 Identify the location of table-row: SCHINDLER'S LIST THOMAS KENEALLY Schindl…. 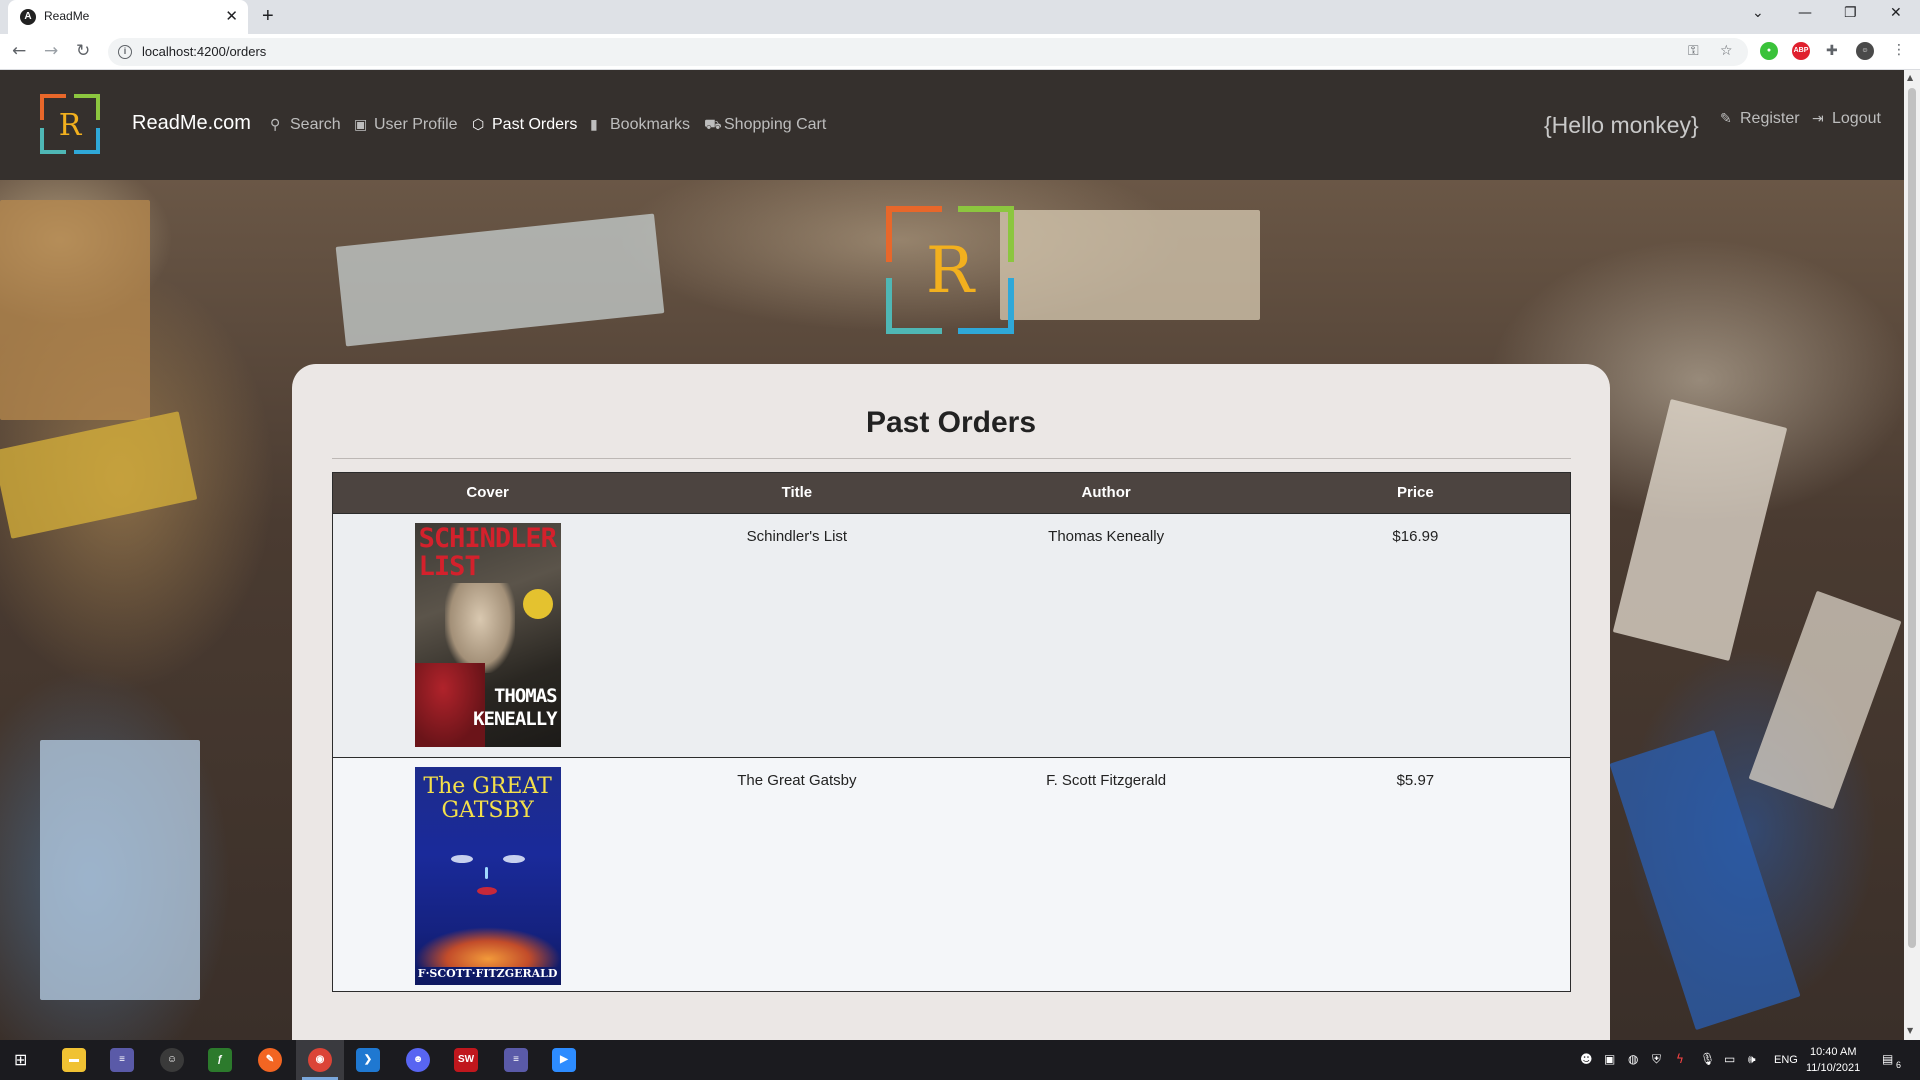
(951, 635).